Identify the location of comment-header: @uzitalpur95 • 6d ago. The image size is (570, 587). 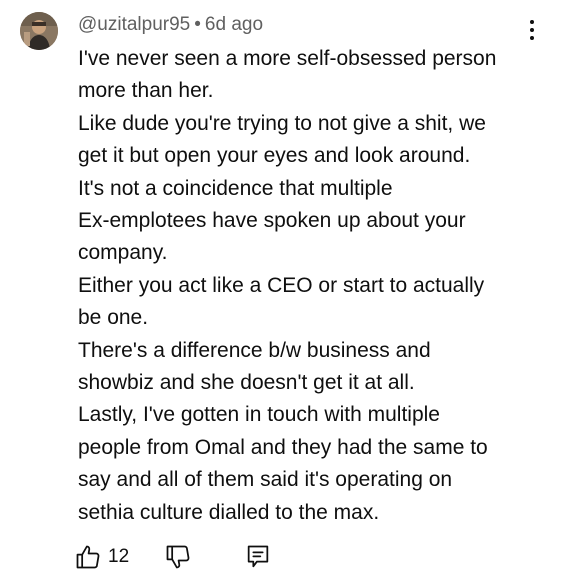
(170, 25).